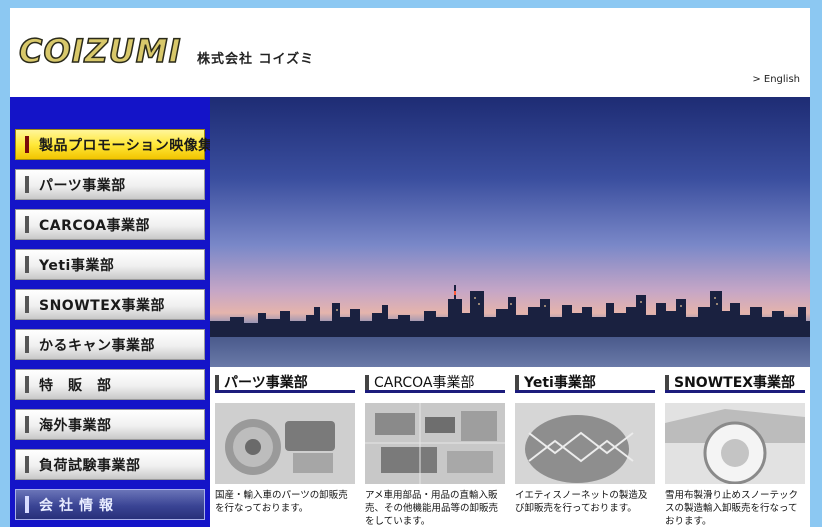 The height and width of the screenshot is (527, 822). Describe the element at coordinates (90, 465) in the screenshot. I see `sidebar-item-label: 負荷試験事業部` at that location.